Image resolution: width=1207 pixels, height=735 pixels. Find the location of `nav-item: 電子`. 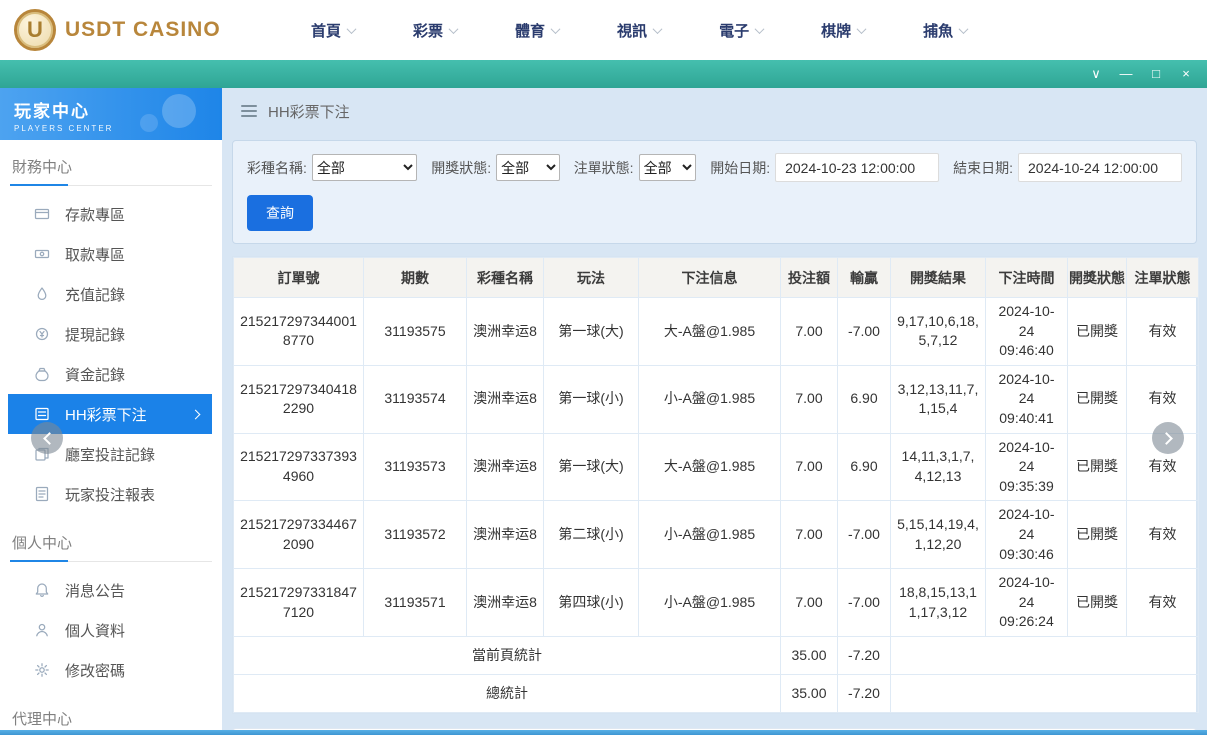

nav-item: 電子 is located at coordinates (741, 30).